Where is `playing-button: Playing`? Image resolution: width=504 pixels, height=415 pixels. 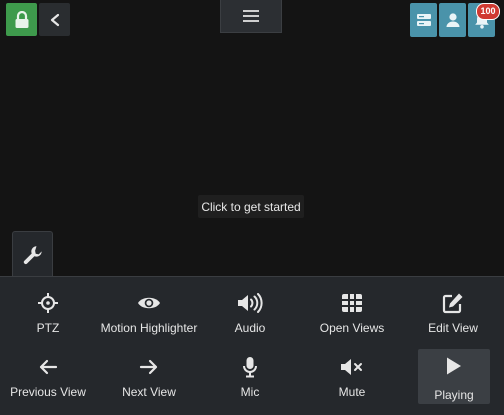
playing-button: Playing is located at coordinates (454, 376).